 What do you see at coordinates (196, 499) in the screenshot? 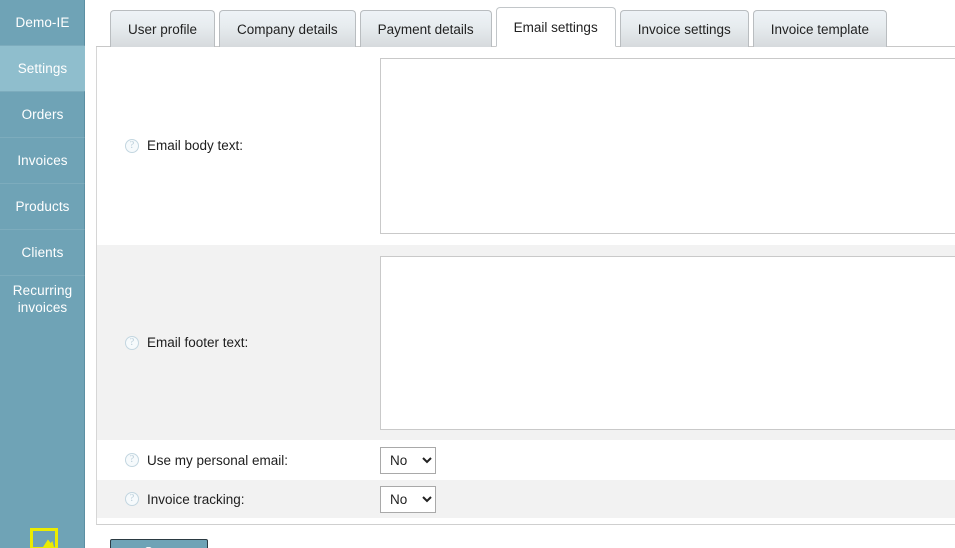
I see `form-label: Invoice tracking:` at bounding box center [196, 499].